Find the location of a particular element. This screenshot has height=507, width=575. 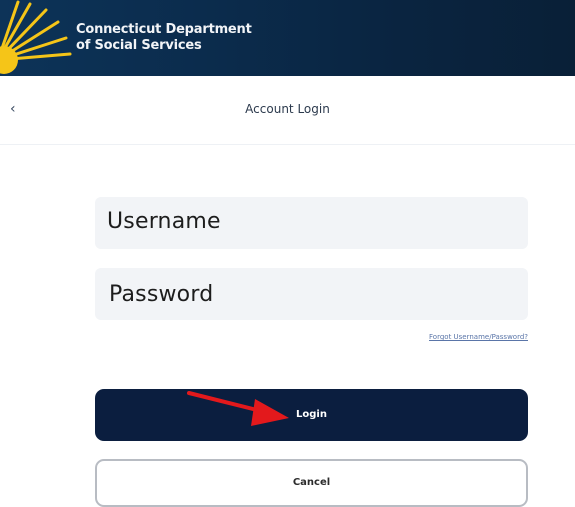

subnav-bar: ‹ Account Login is located at coordinates (287, 110).